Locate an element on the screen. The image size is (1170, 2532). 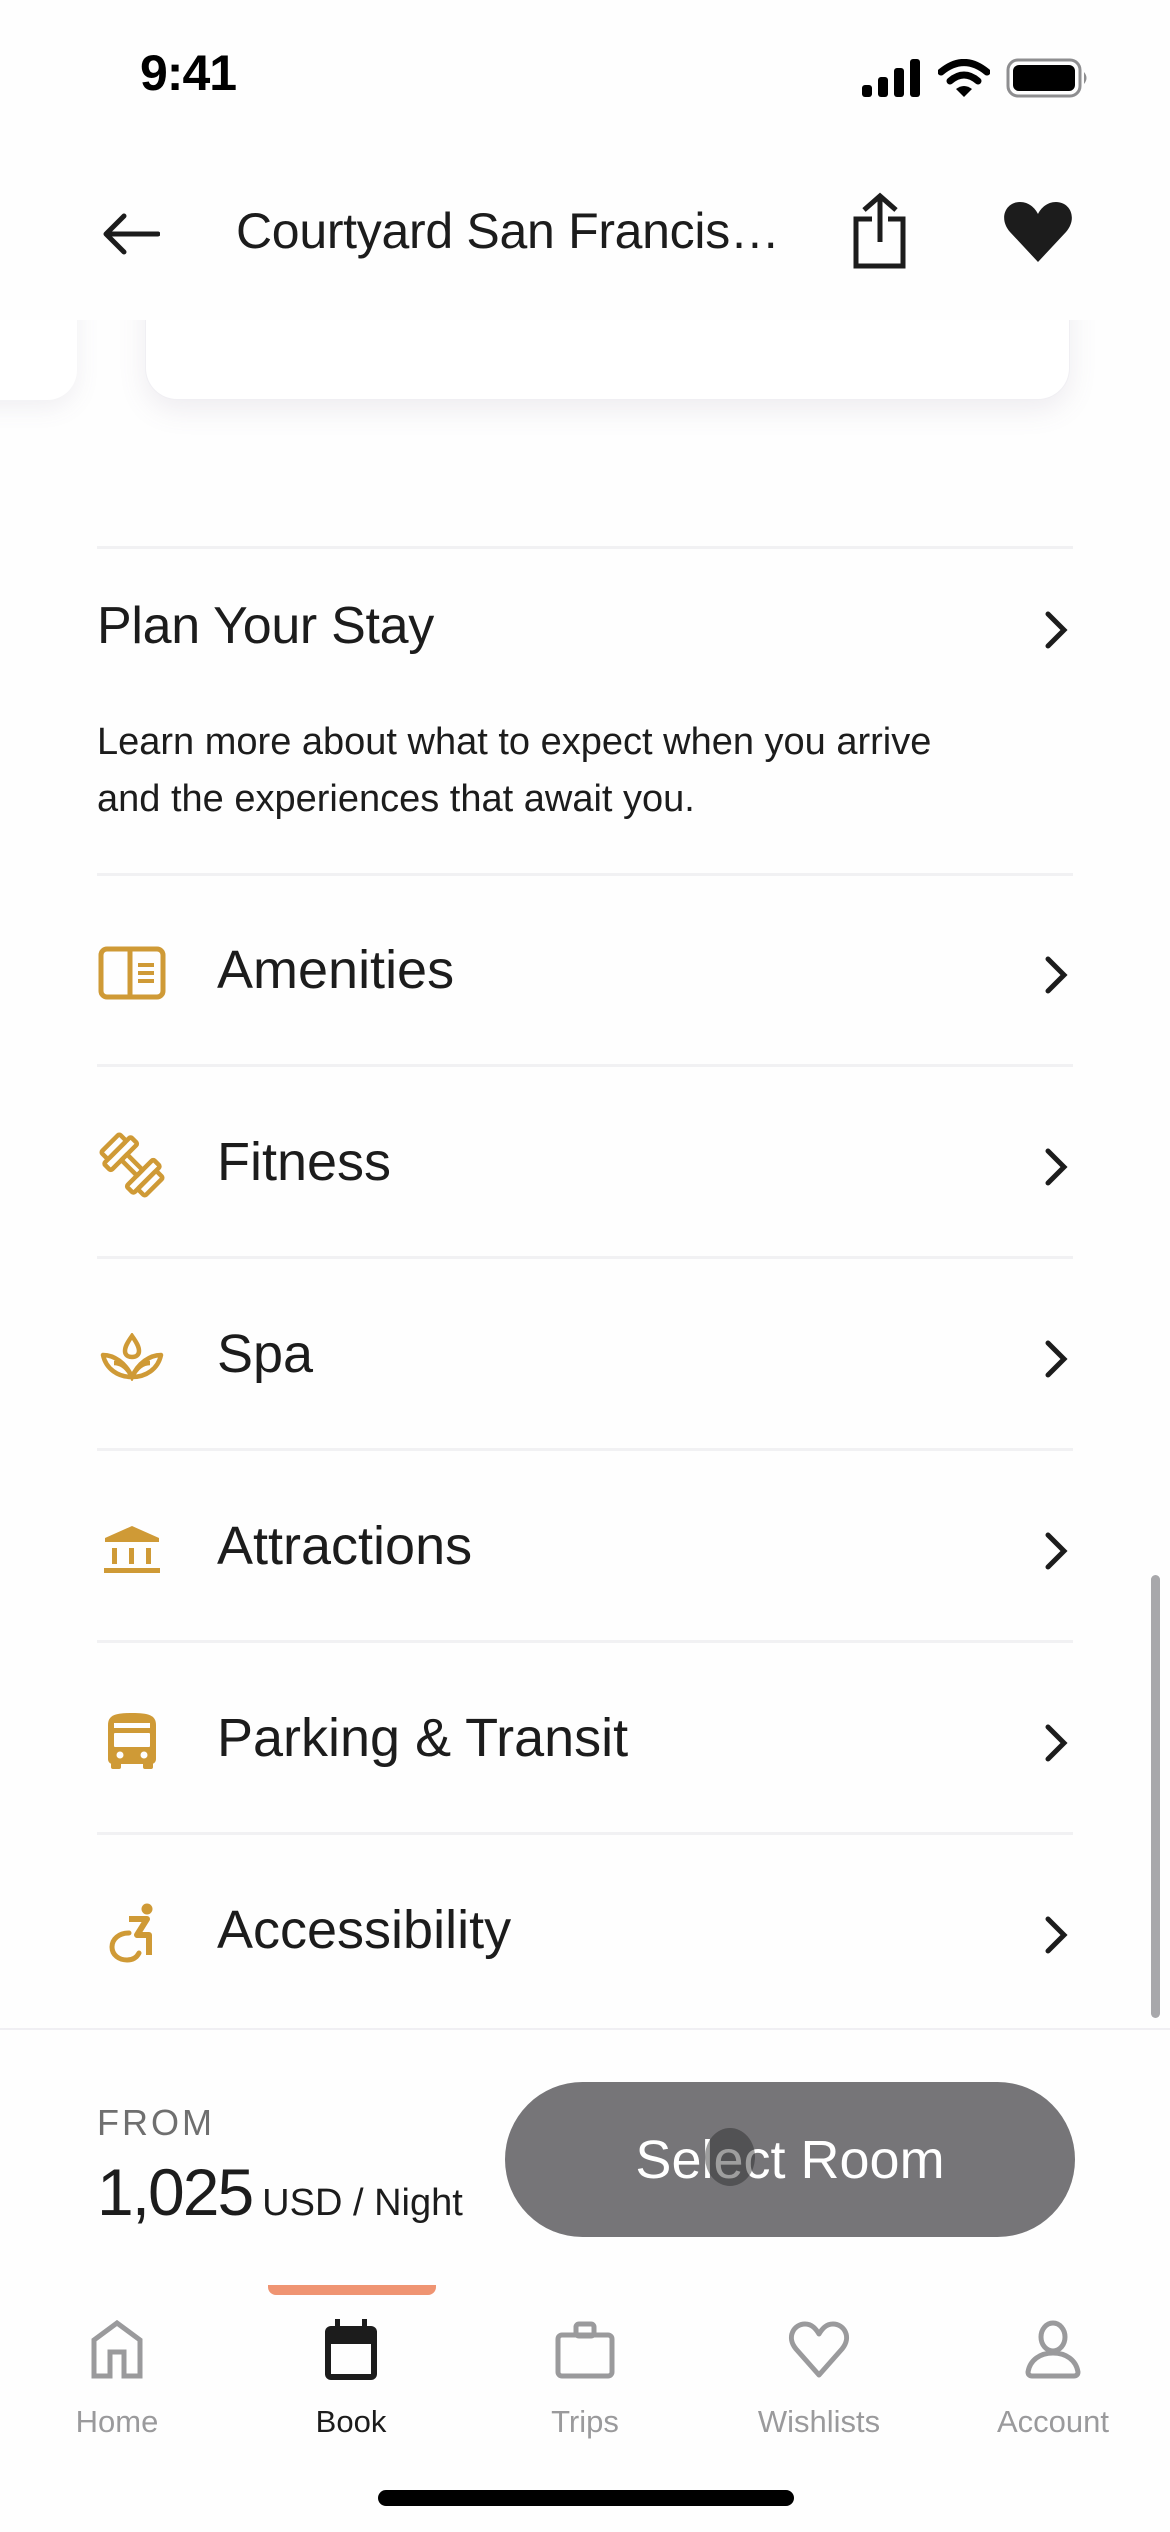
status-time: 9:41 is located at coordinates (188, 73).